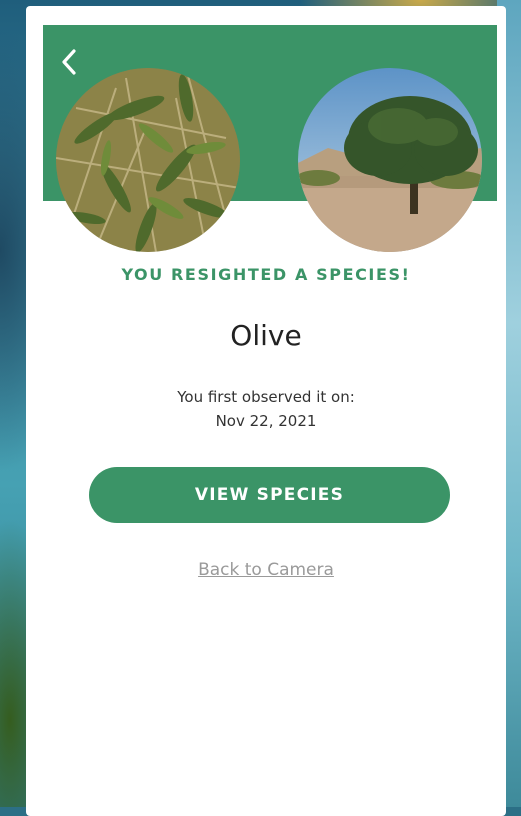  What do you see at coordinates (266, 570) in the screenshot?
I see `back-to-camera-link: Back to Camera` at bounding box center [266, 570].